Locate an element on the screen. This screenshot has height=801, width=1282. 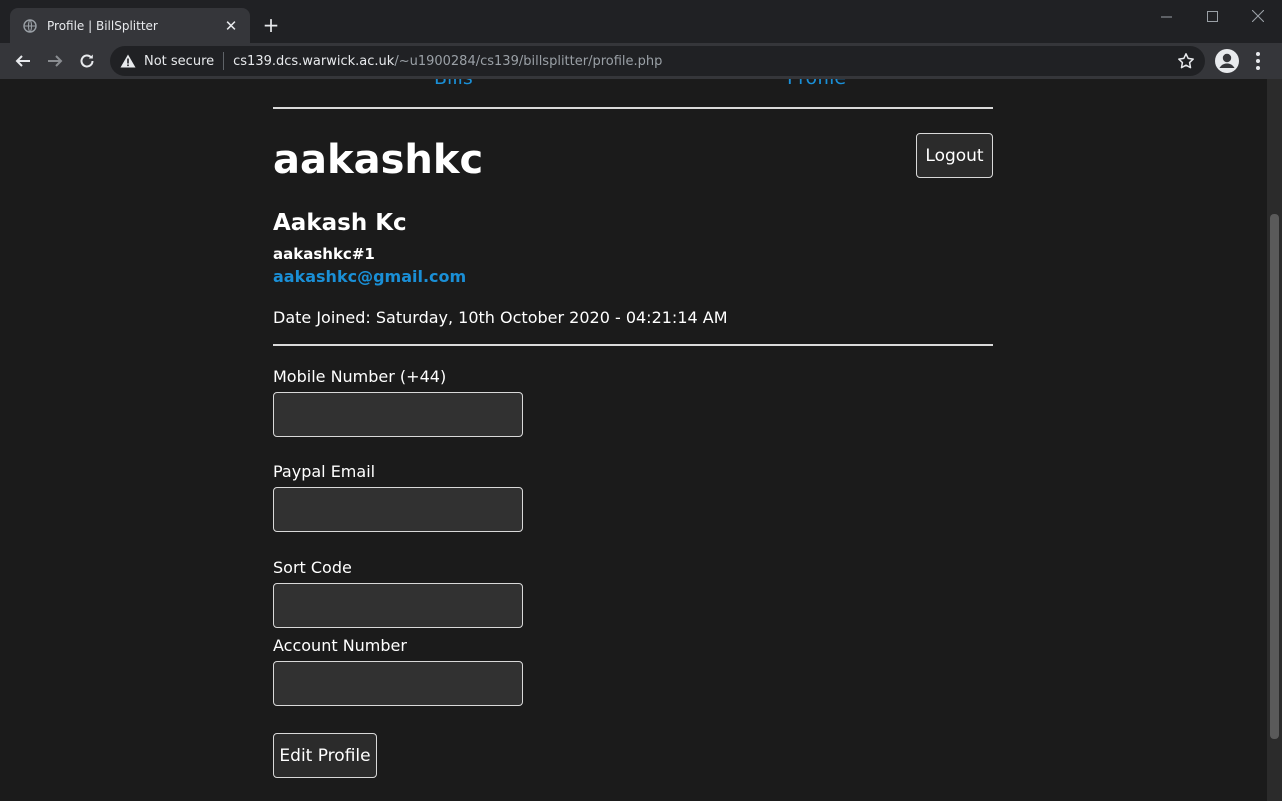
reload-icon is located at coordinates (87, 61).